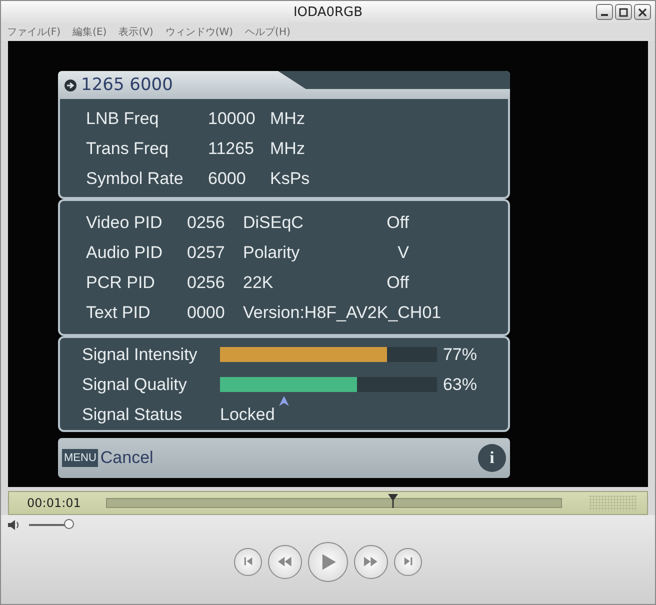 The image size is (656, 605). Describe the element at coordinates (459, 354) in the screenshot. I see `meter-reading: 77%` at that location.